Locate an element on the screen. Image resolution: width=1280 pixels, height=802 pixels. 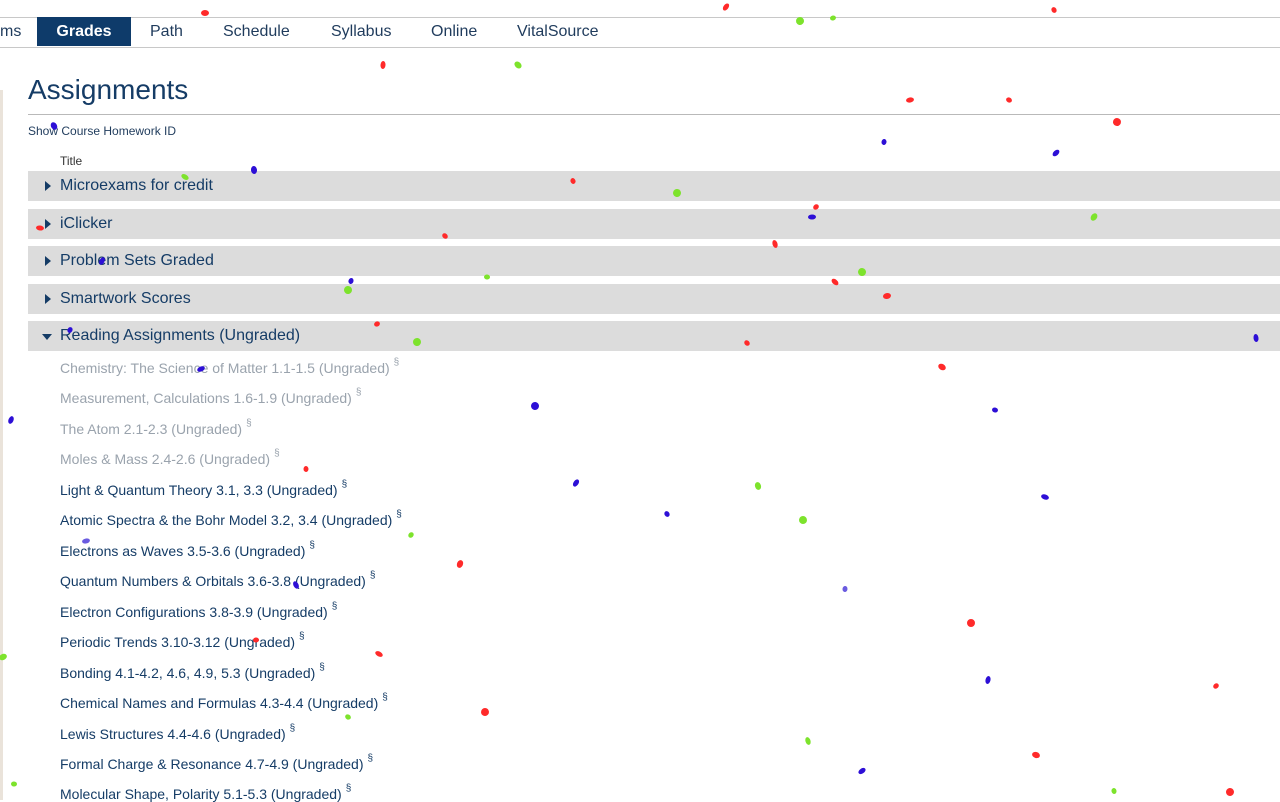
assignment-link: Lewis Structures 4.4-4.6 (Ungraded) § is located at coordinates (178, 732).